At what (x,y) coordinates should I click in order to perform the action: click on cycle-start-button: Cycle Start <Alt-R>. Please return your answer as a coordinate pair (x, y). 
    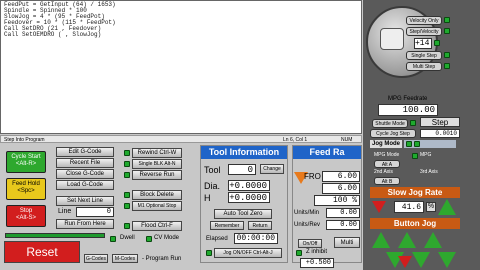
    Looking at the image, I should click on (26, 162).